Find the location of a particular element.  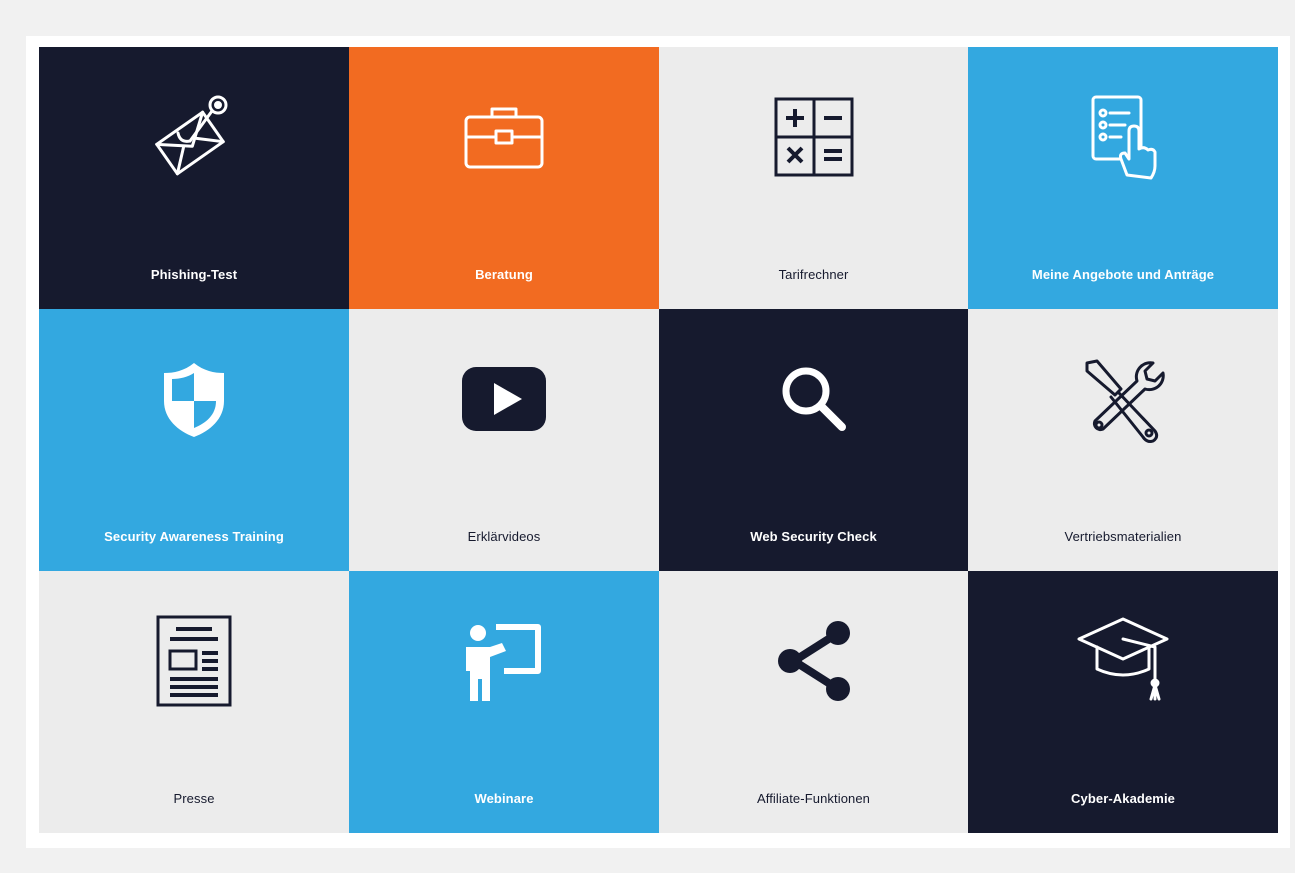

tools-icon is located at coordinates (1123, 399).